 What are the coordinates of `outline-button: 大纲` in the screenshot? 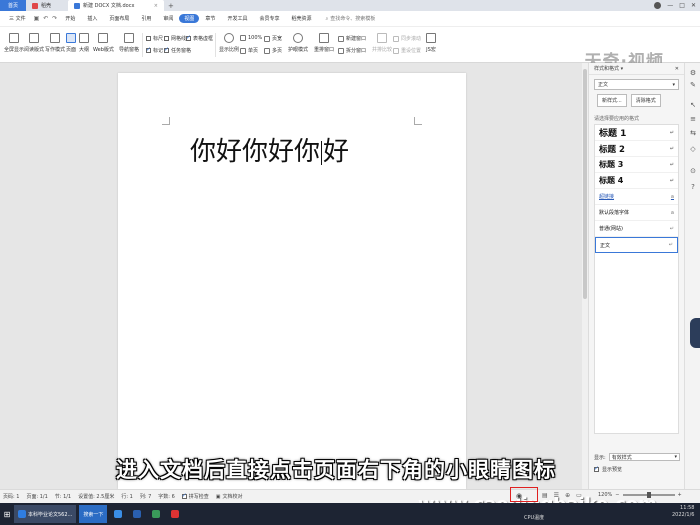 It's located at (84, 43).